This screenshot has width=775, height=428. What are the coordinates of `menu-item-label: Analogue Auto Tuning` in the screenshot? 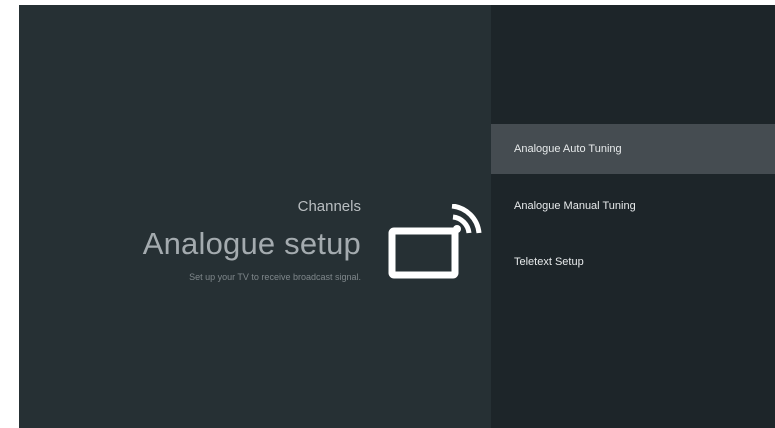 It's located at (568, 149).